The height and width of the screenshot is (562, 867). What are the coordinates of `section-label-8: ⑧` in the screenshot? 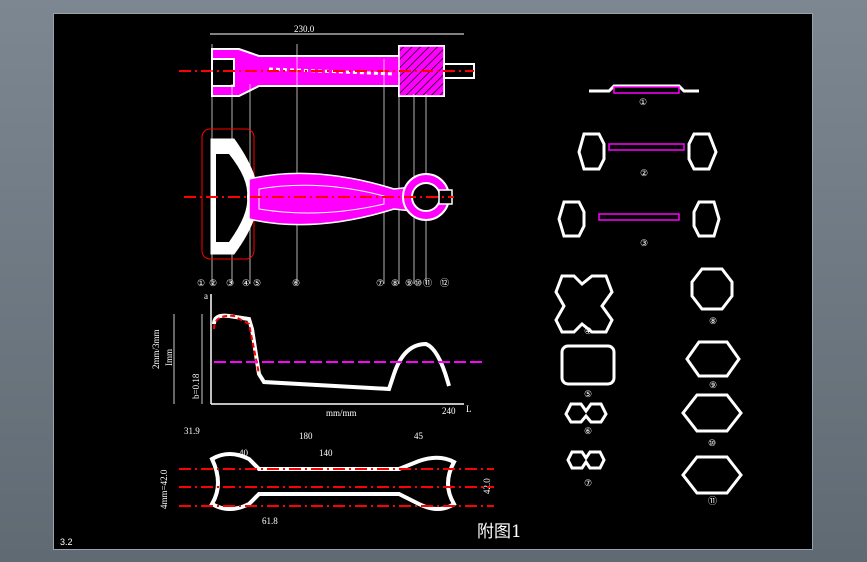 It's located at (713, 321).